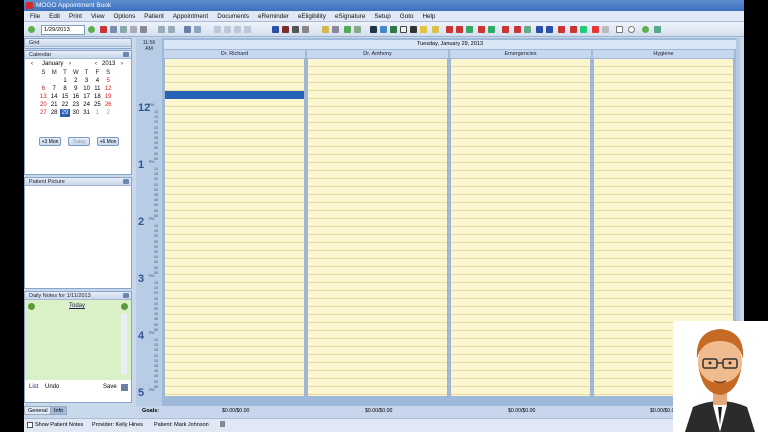 This screenshot has width=768, height=432. I want to click on calendar-day: 13, so click(43, 97).